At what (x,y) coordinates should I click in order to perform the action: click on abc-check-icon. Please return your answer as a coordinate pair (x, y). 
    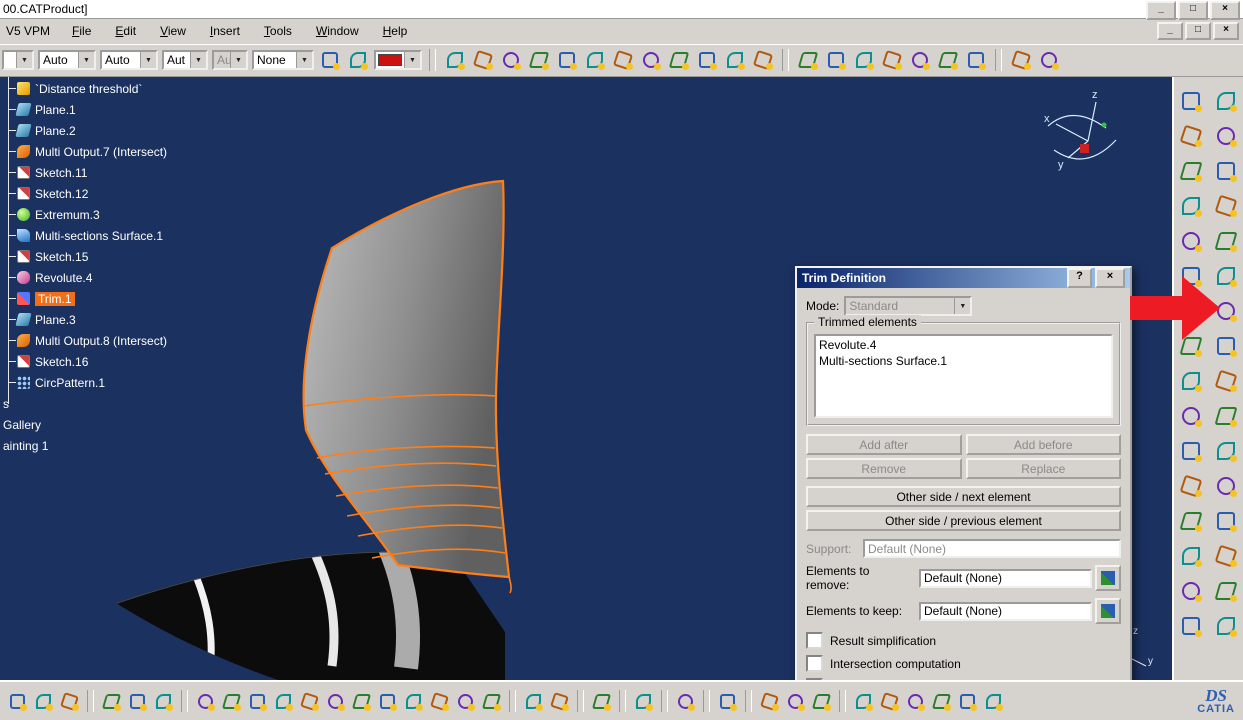
    Looking at the image, I should click on (601, 701).